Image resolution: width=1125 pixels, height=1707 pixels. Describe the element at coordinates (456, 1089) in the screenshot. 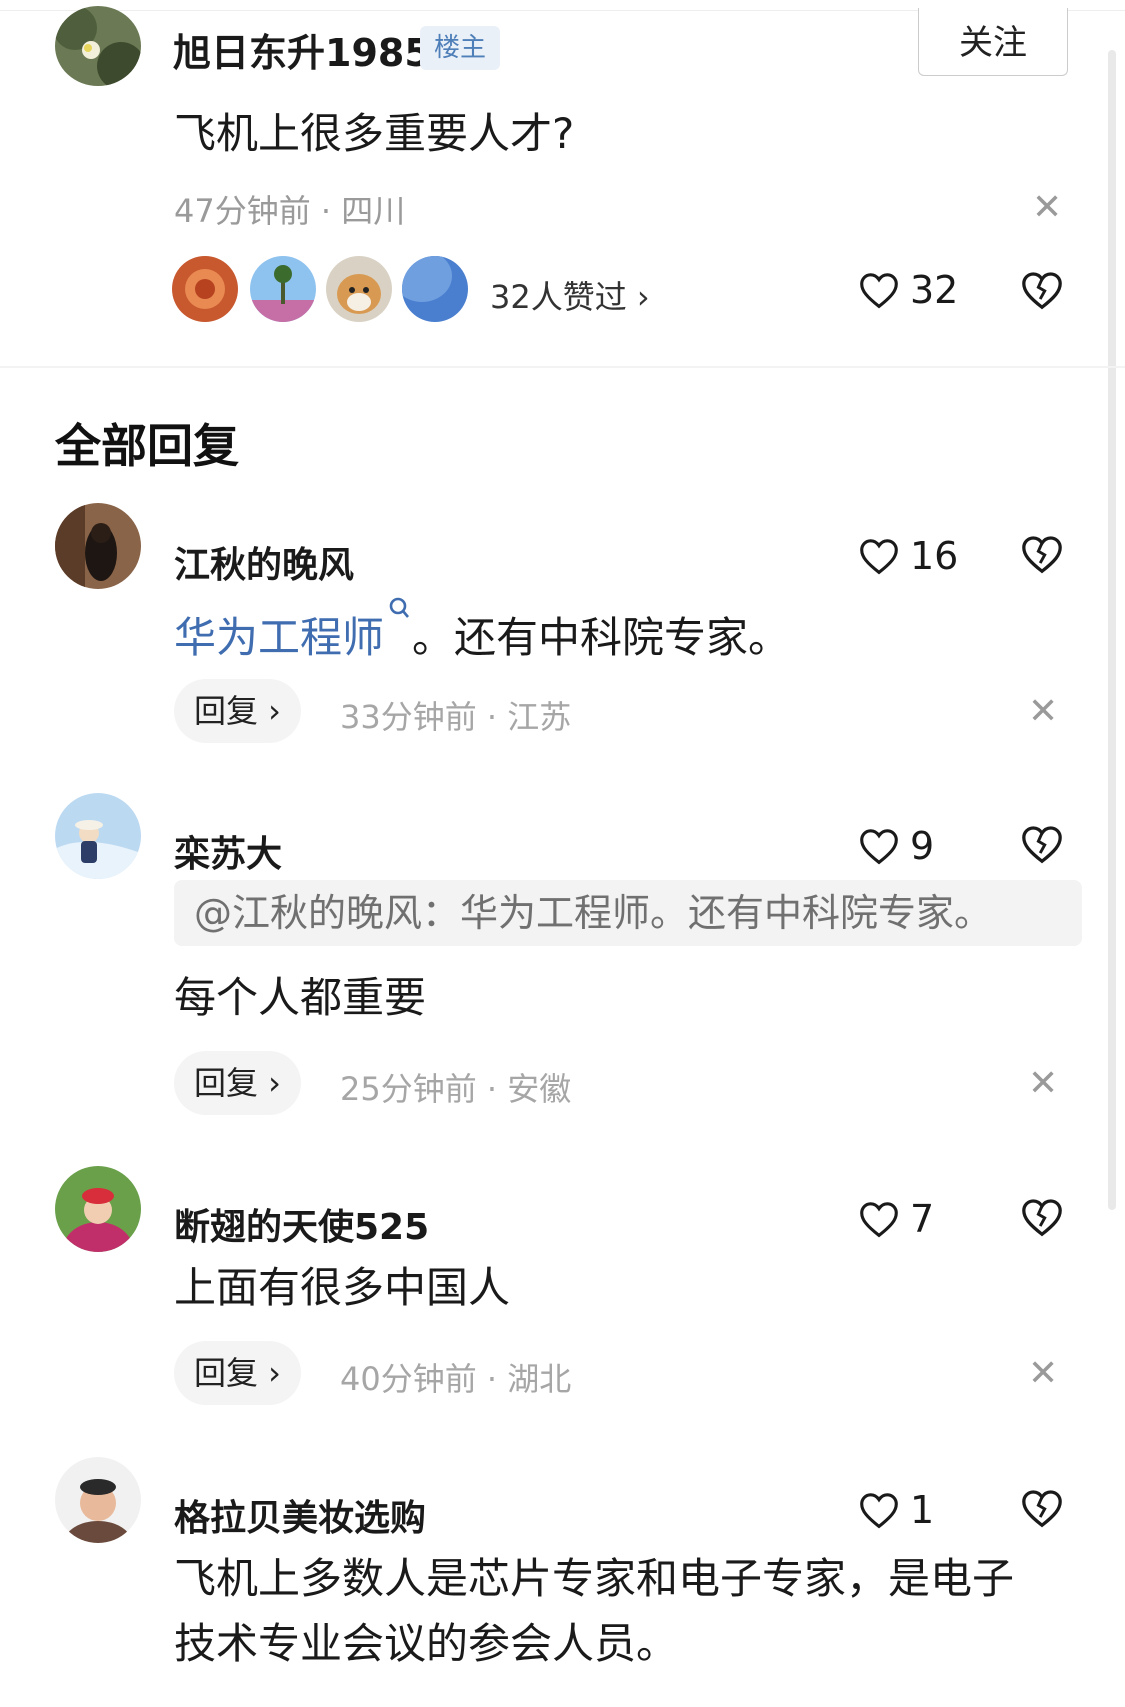

I see `comment-meta: 25分钟前 · 安徽` at that location.